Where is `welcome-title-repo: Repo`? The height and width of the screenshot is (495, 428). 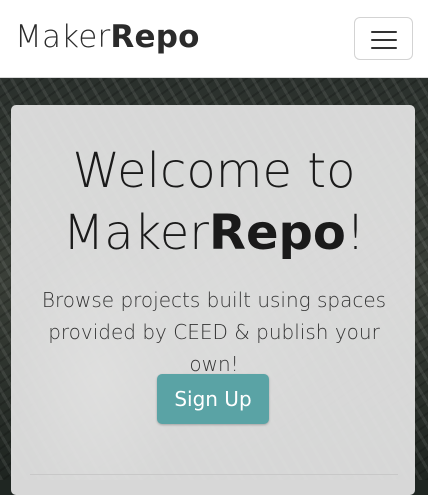 welcome-title-repo: Repo is located at coordinates (277, 233).